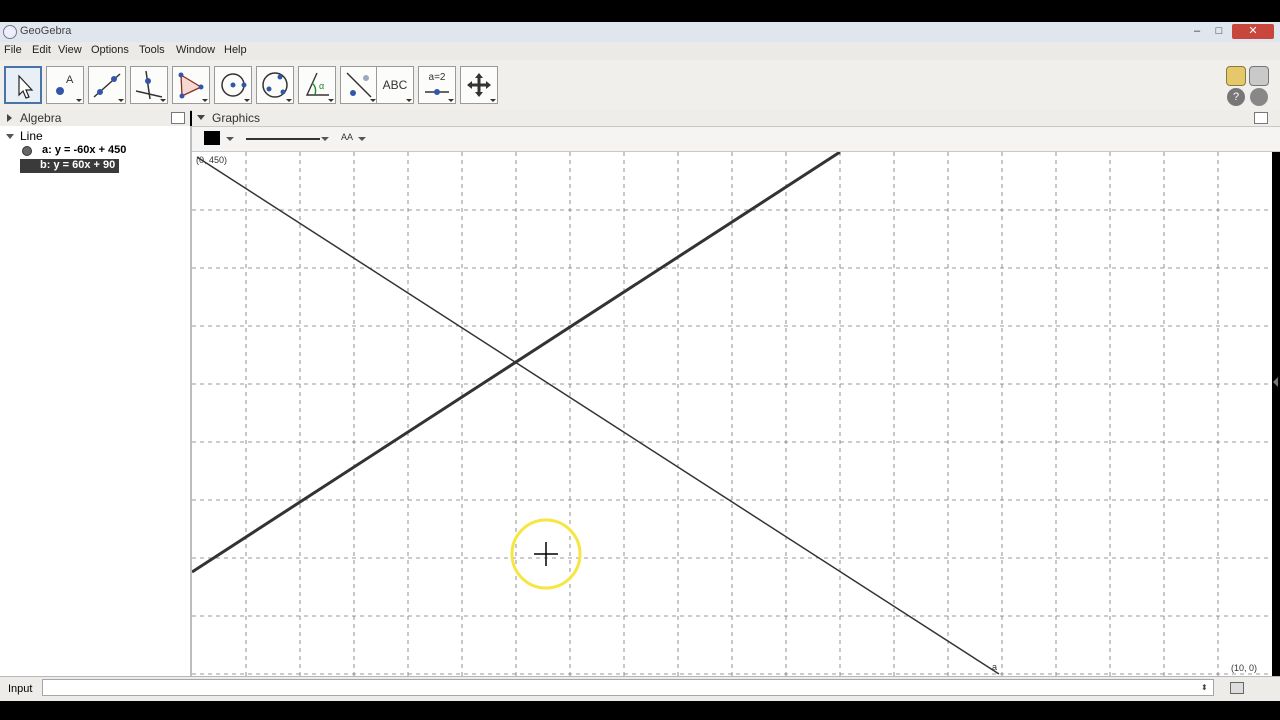 This screenshot has width=1280, height=720. Describe the element at coordinates (13, 50) in the screenshot. I see `menu-file: File` at that location.